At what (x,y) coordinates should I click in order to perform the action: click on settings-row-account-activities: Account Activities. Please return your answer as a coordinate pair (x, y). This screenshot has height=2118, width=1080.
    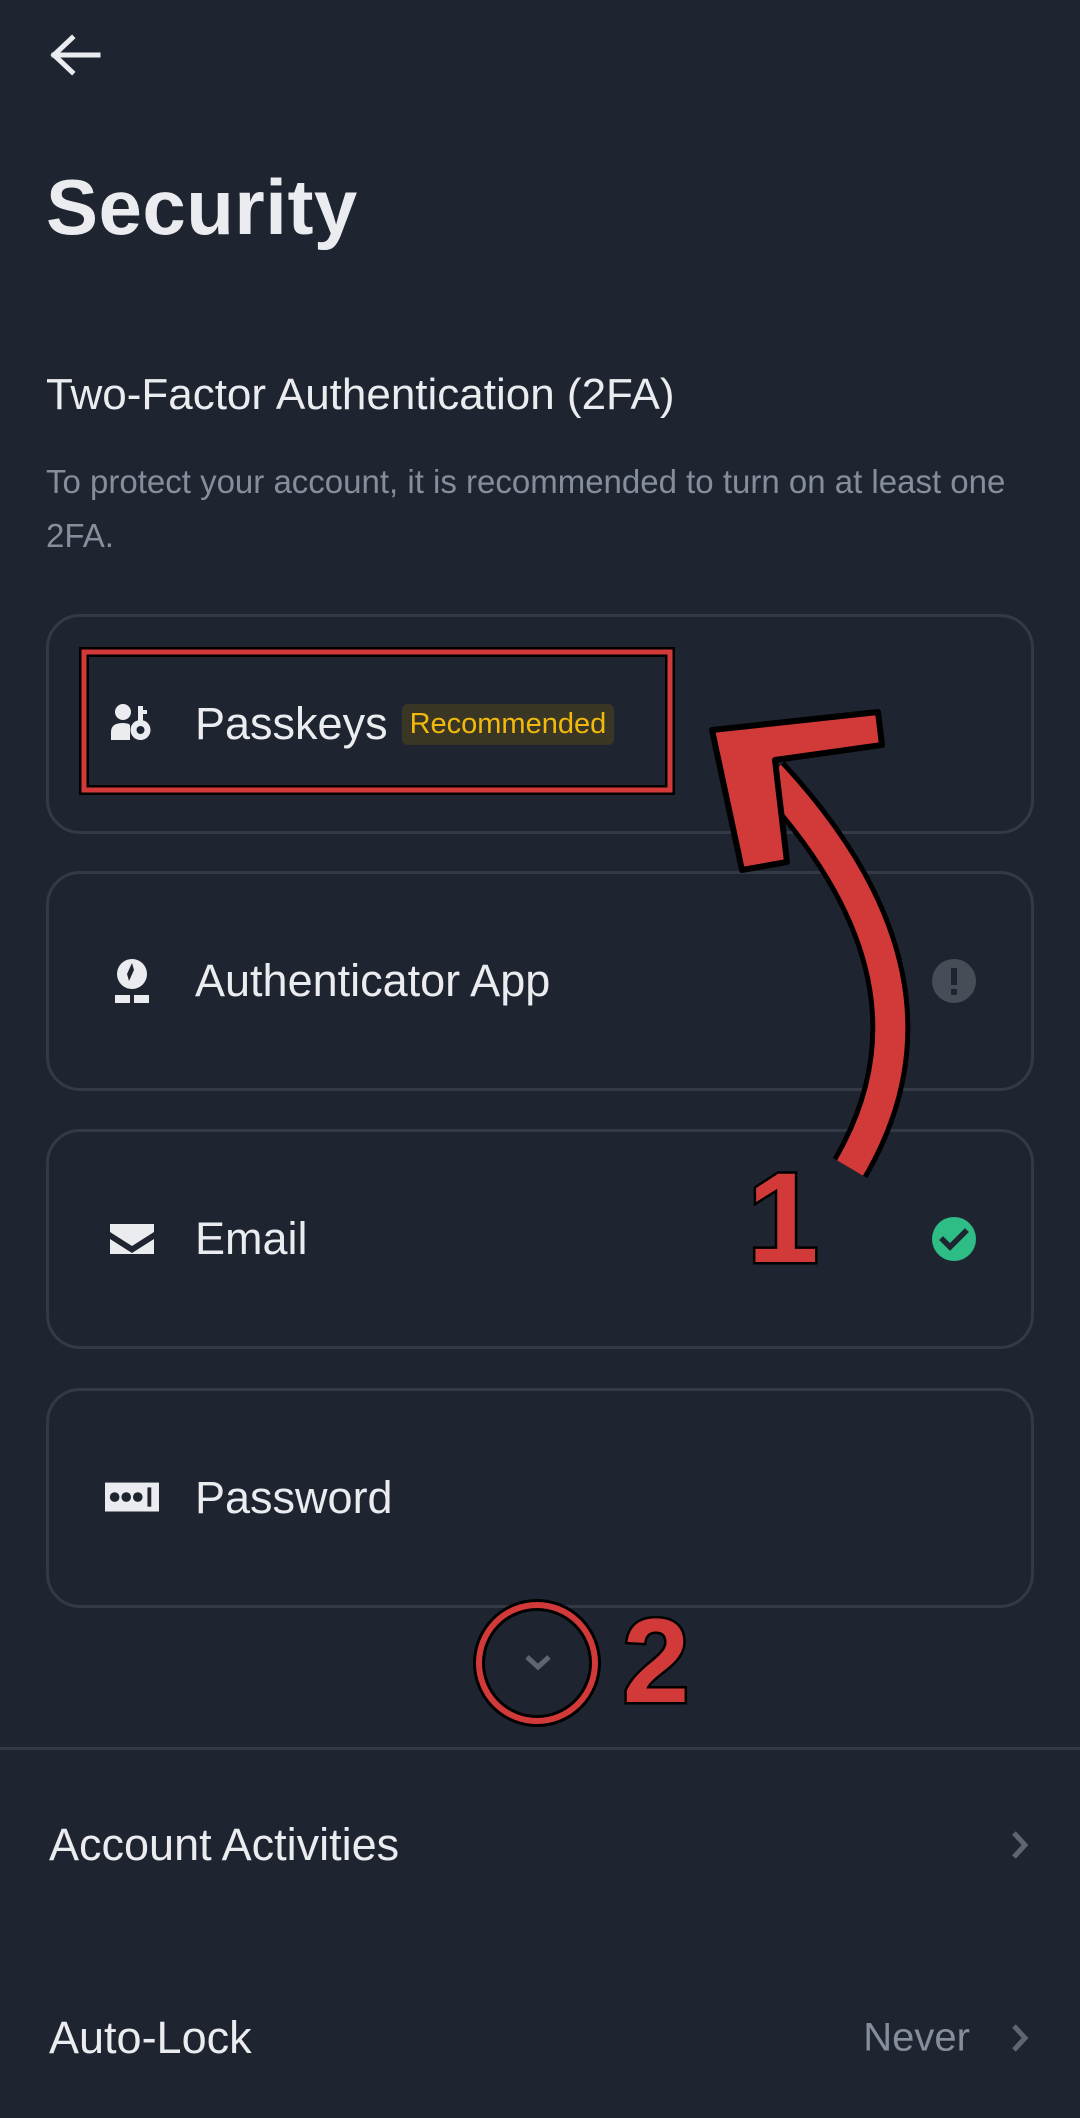
    Looking at the image, I should click on (540, 1845).